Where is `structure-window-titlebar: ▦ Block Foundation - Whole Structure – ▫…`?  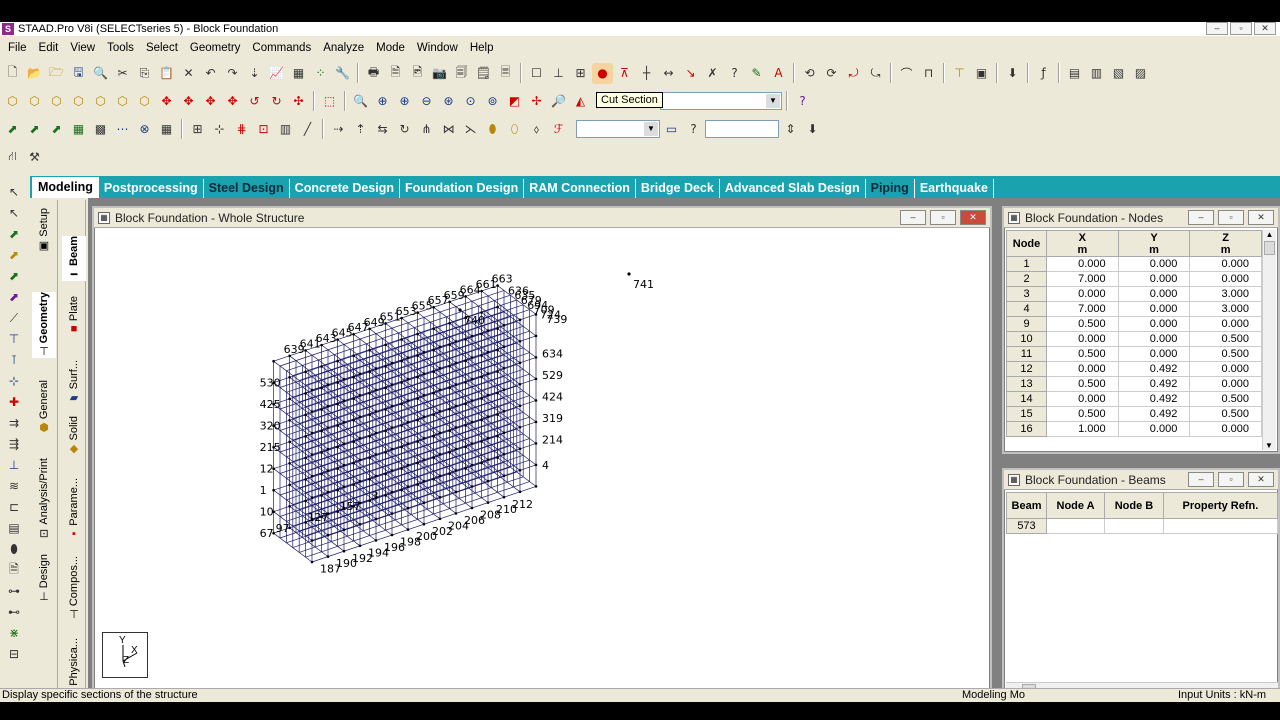 structure-window-titlebar: ▦ Block Foundation - Whole Structure – ▫… is located at coordinates (542, 218).